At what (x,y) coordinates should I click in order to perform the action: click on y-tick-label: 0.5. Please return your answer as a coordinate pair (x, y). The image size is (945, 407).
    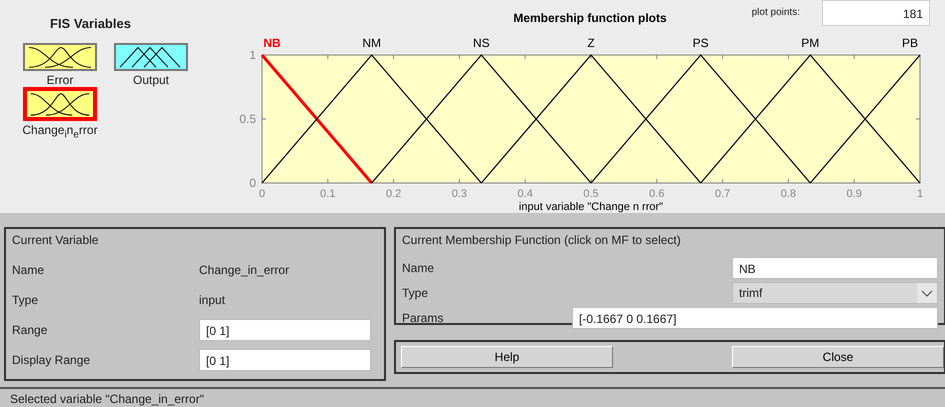
    Looking at the image, I should click on (247, 119).